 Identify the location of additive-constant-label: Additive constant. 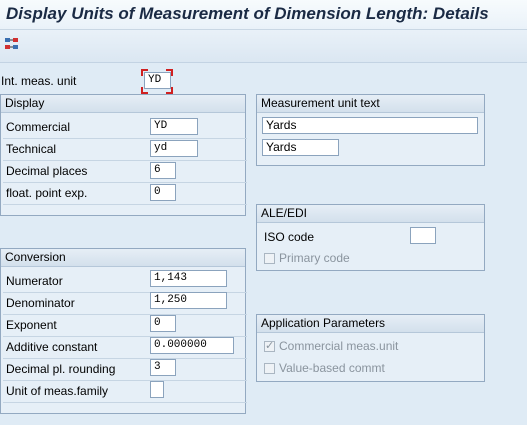
(52, 347).